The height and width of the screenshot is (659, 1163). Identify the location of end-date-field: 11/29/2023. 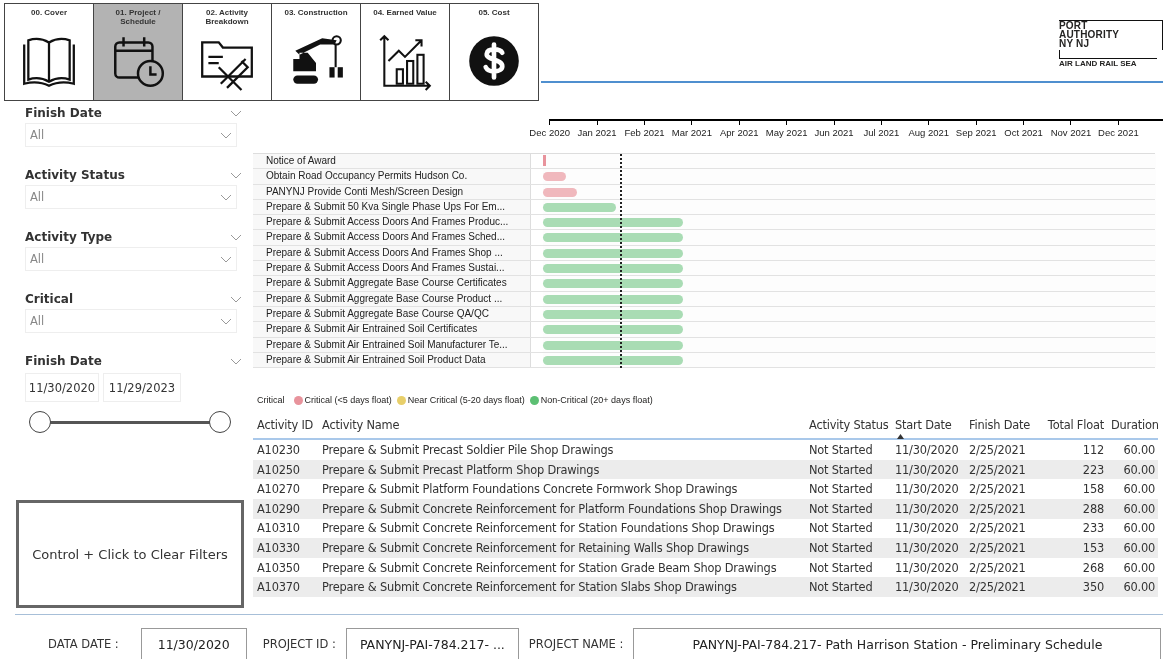
(142, 387).